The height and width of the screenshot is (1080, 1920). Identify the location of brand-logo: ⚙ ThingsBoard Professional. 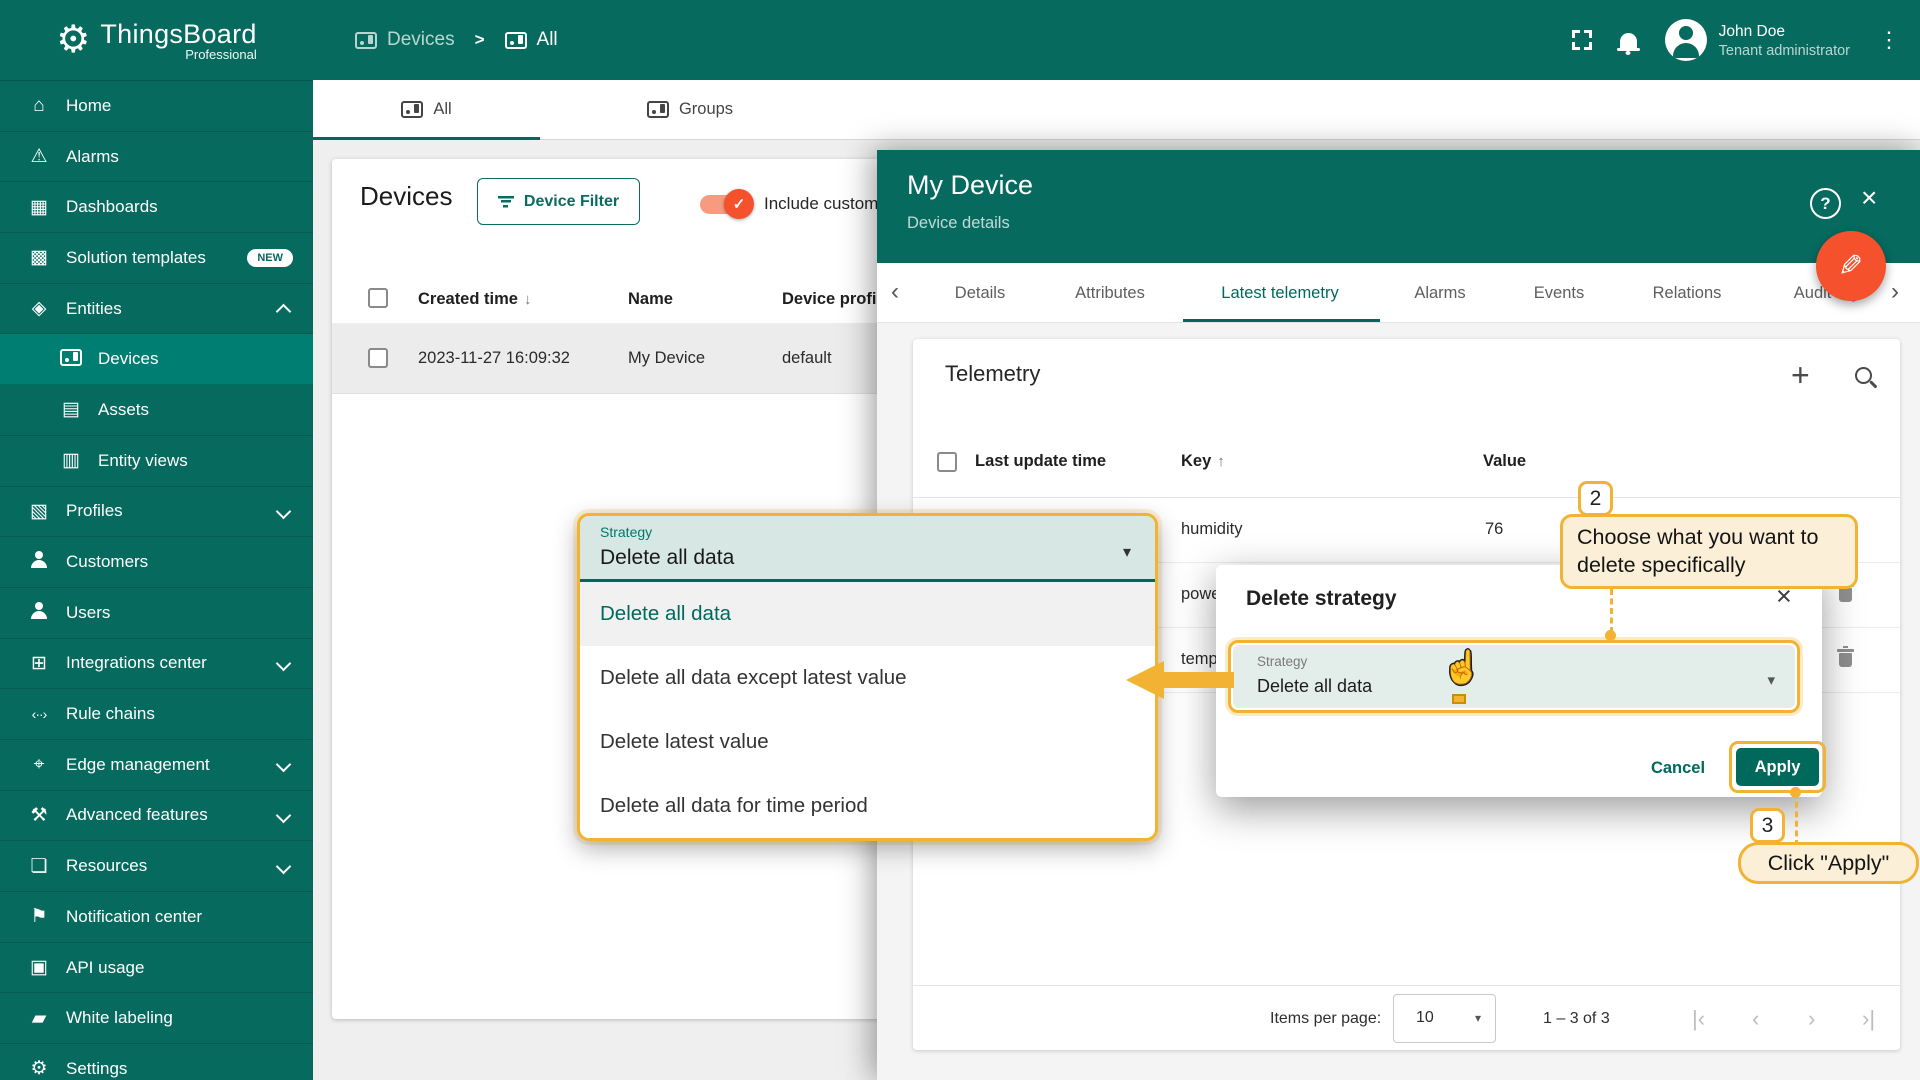
(156, 40).